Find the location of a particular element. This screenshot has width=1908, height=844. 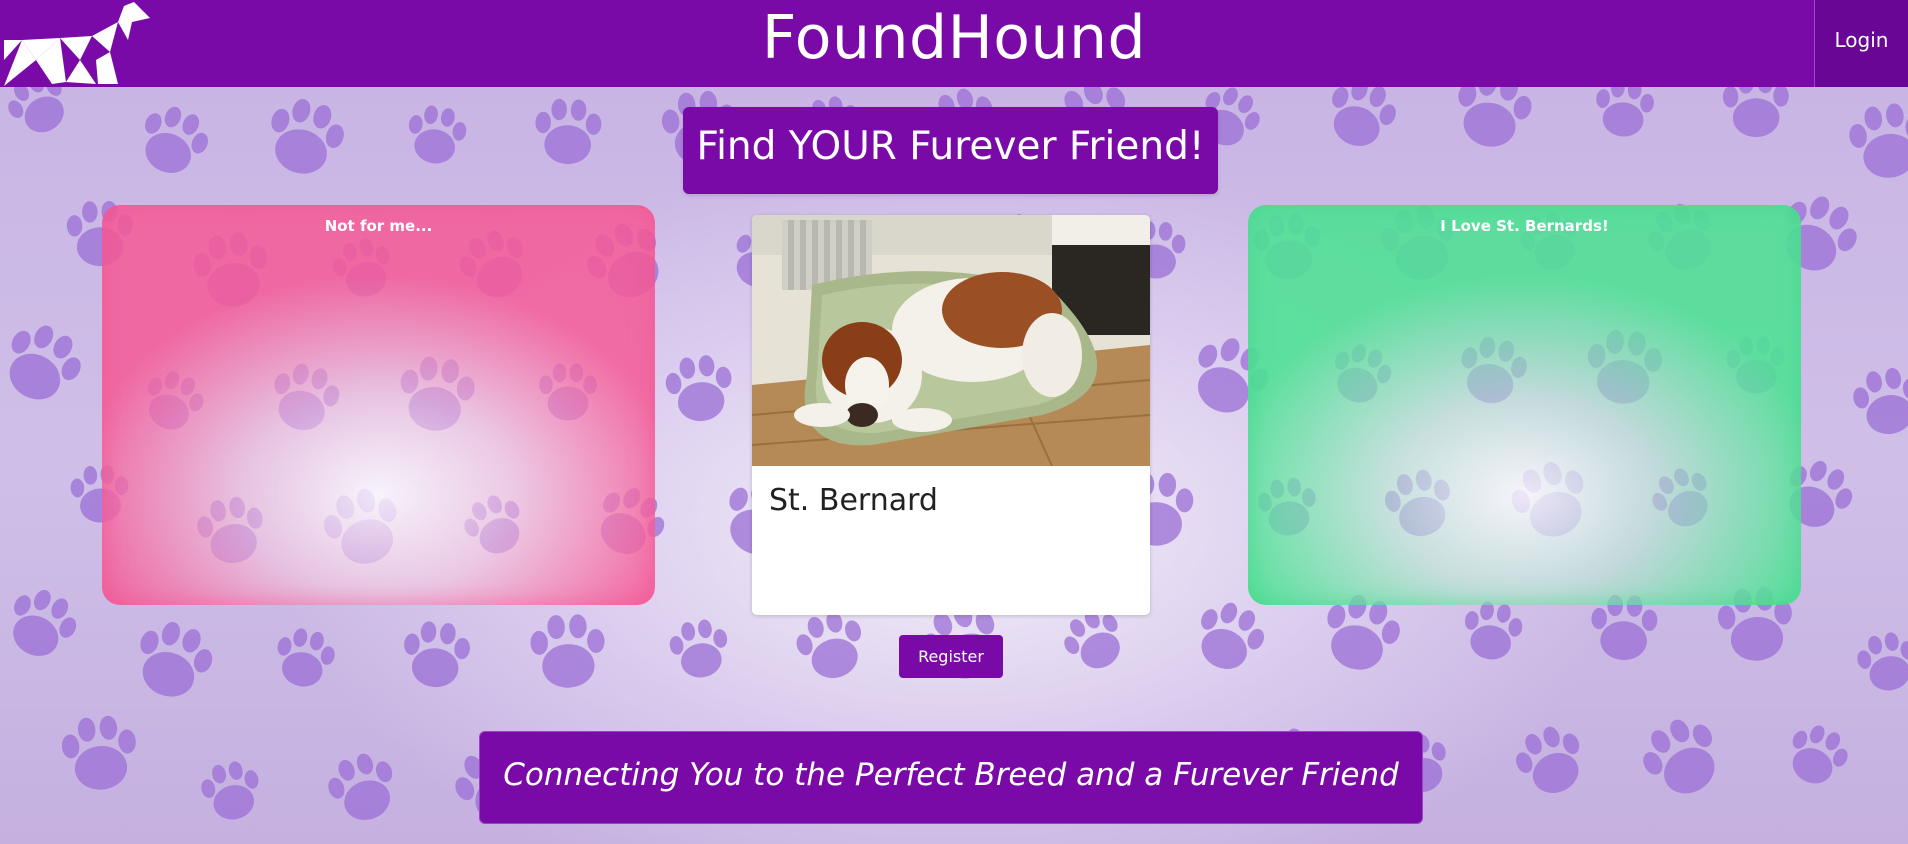

top-navbar: FoundHound Login is located at coordinates (954, 43).